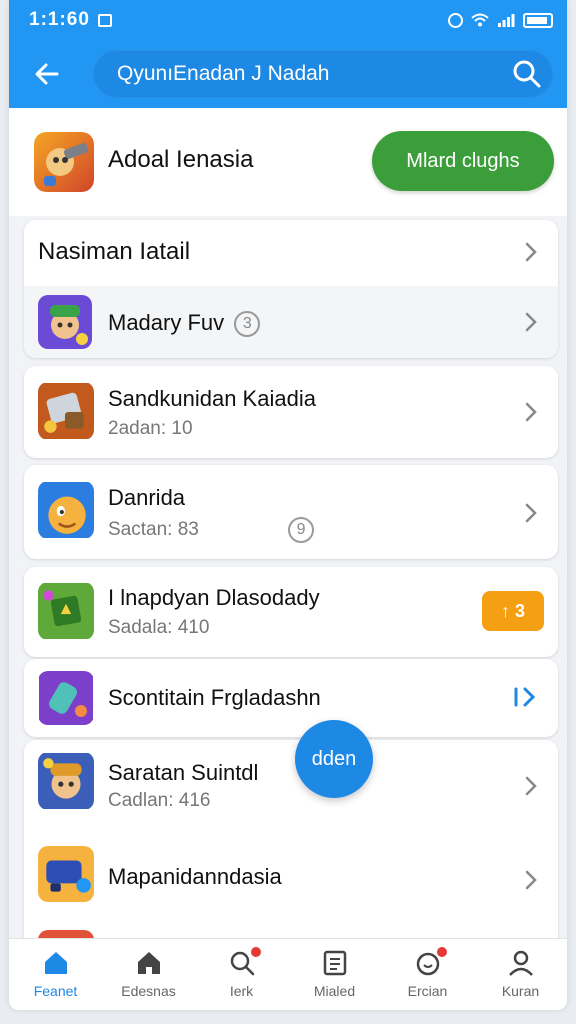  What do you see at coordinates (288, 20) in the screenshot?
I see `status-bar: 1:1:60` at bounding box center [288, 20].